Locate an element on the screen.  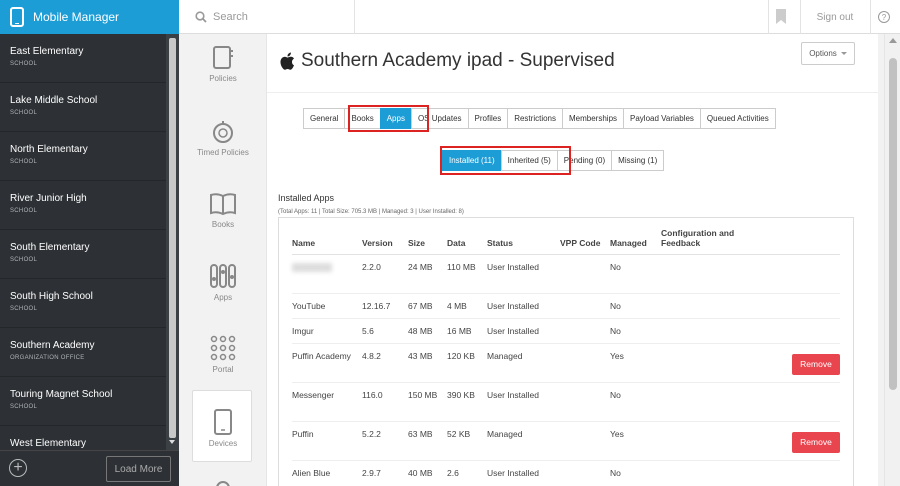
page-scrollbar is located at coordinates (892, 260).